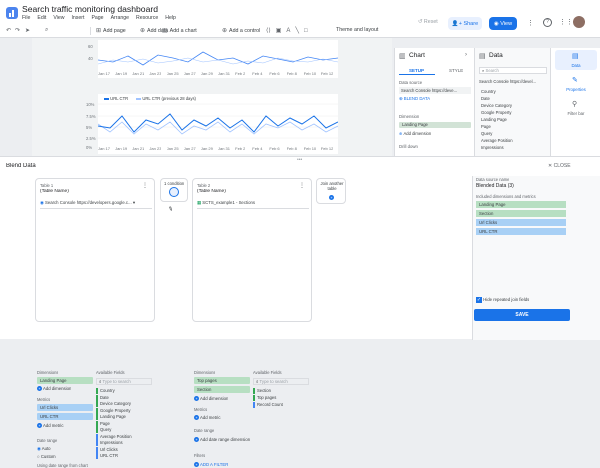  I want to click on add-chart-button: ▤ Add a chart, so click(179, 31).